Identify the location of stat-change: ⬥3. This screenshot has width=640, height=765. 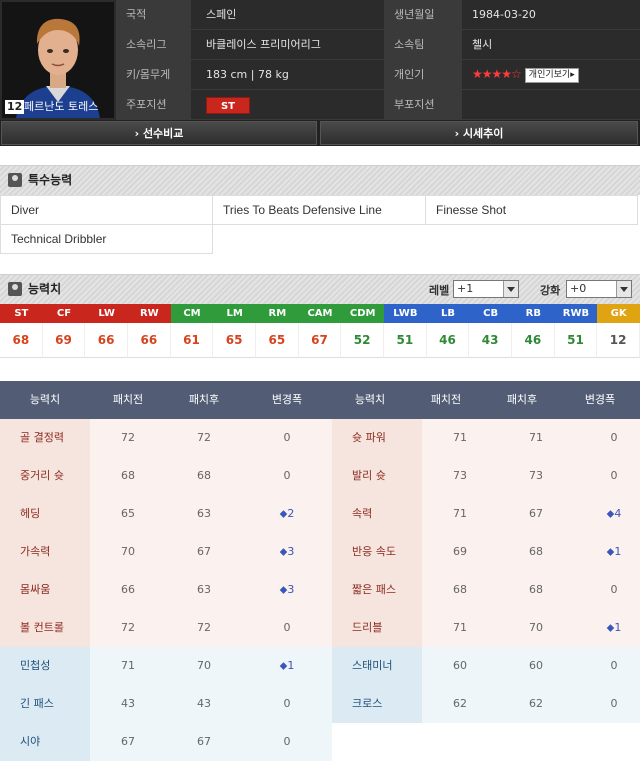
(287, 551).